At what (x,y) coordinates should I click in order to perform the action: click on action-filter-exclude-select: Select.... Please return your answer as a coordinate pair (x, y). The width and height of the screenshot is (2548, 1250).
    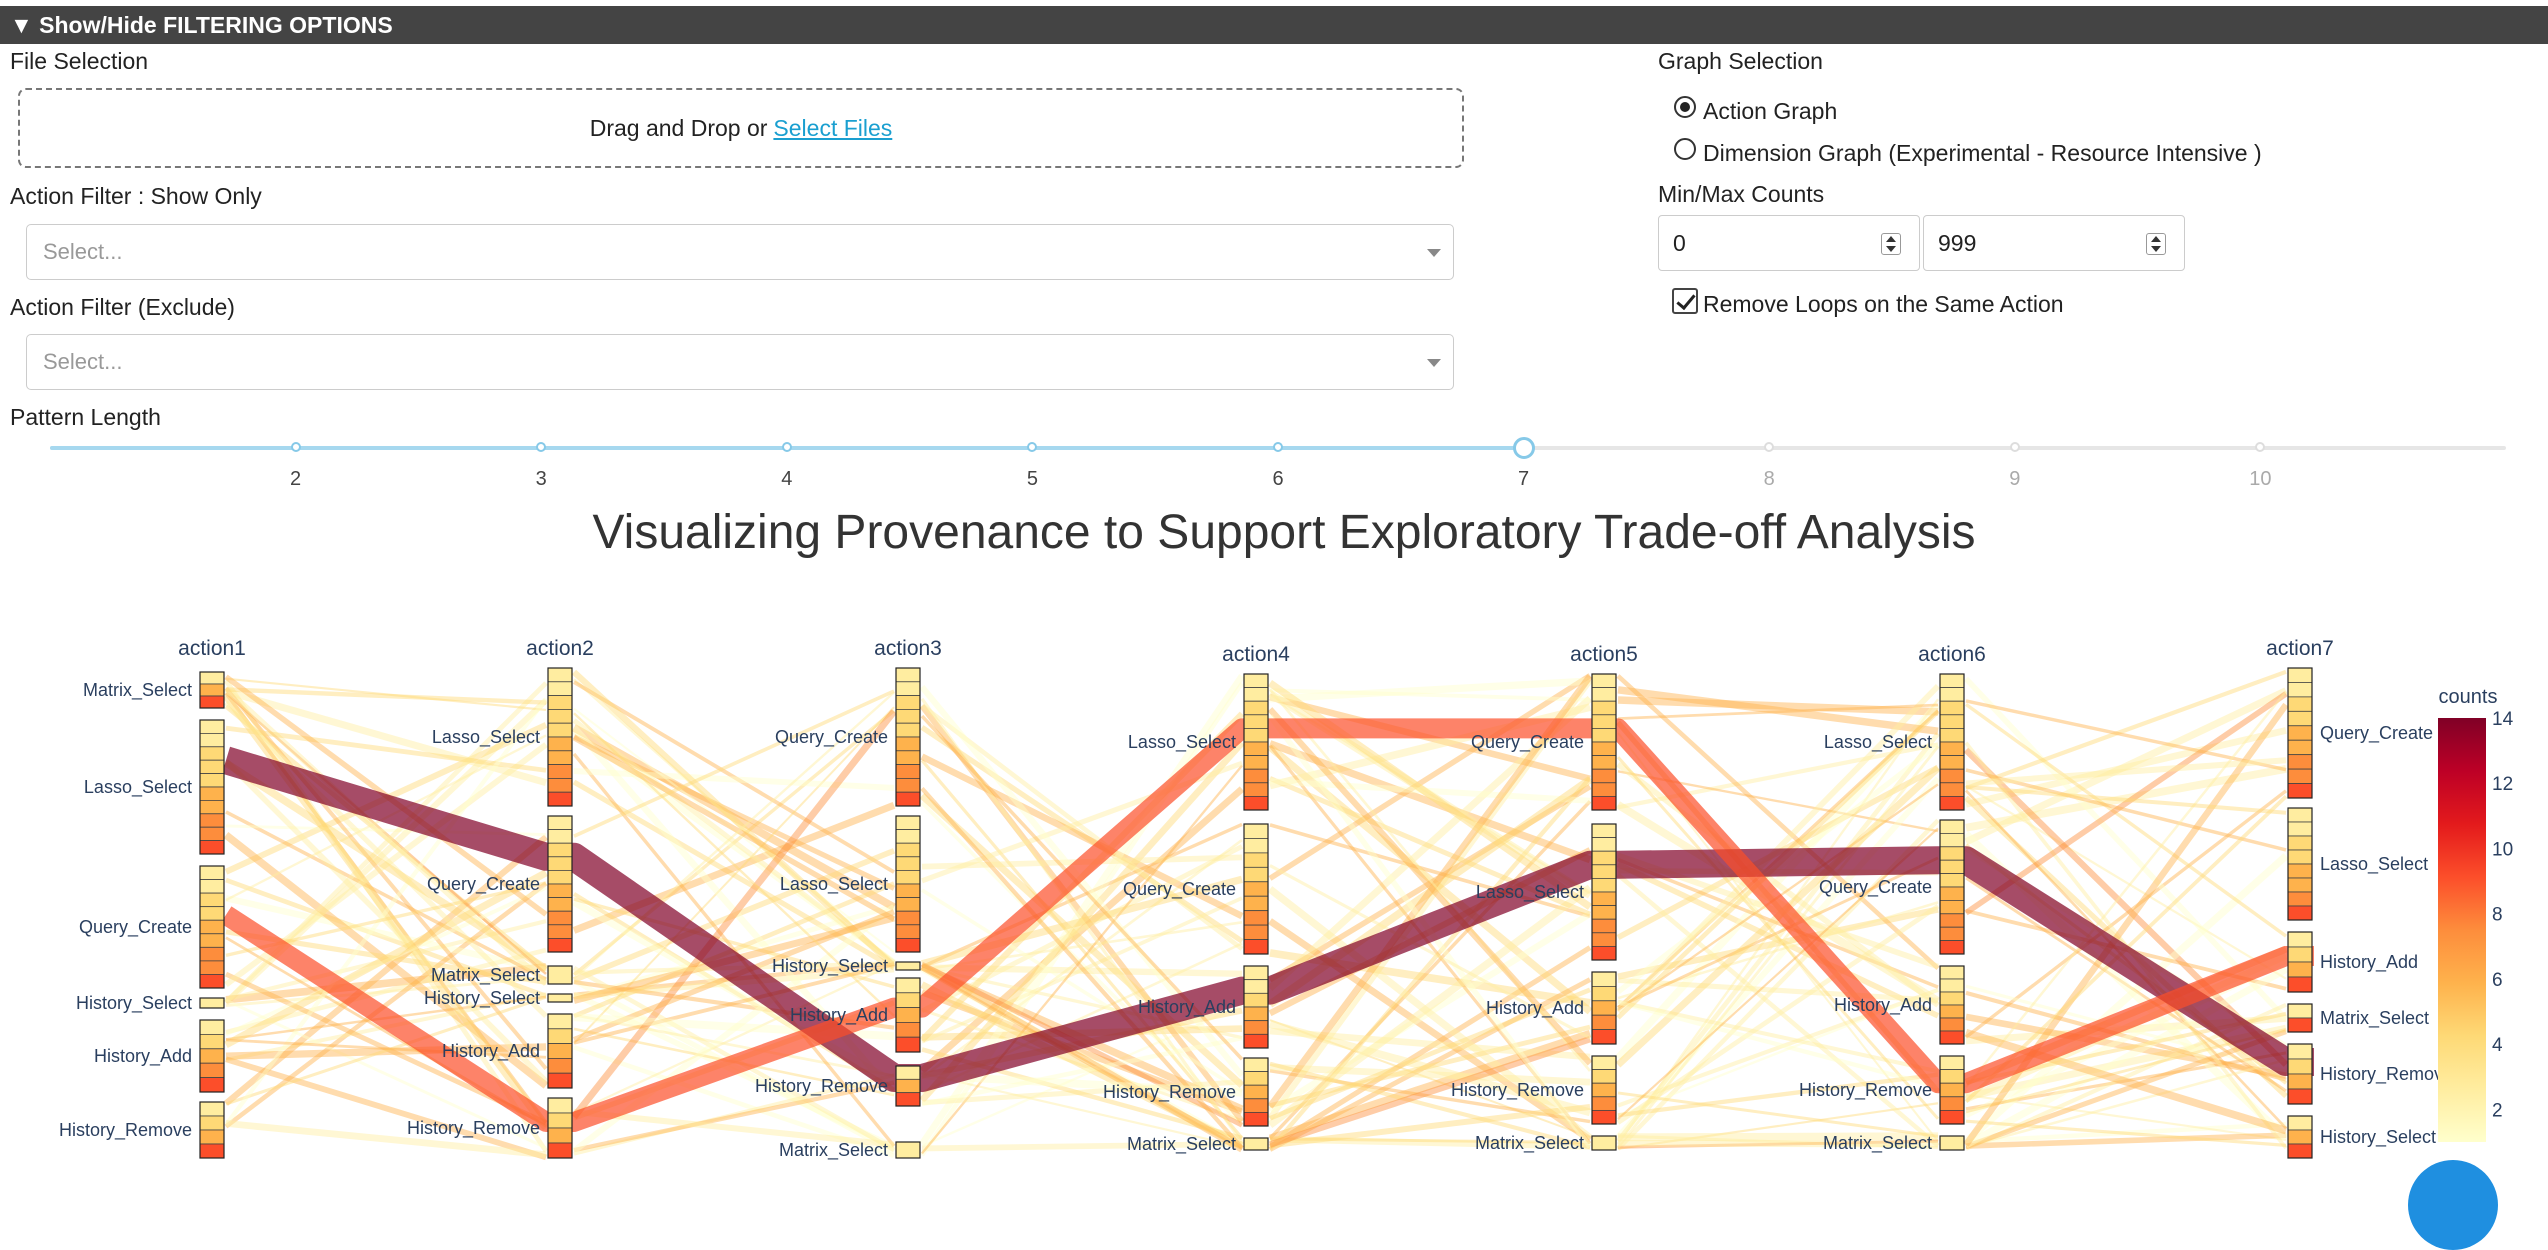
    Looking at the image, I should click on (740, 362).